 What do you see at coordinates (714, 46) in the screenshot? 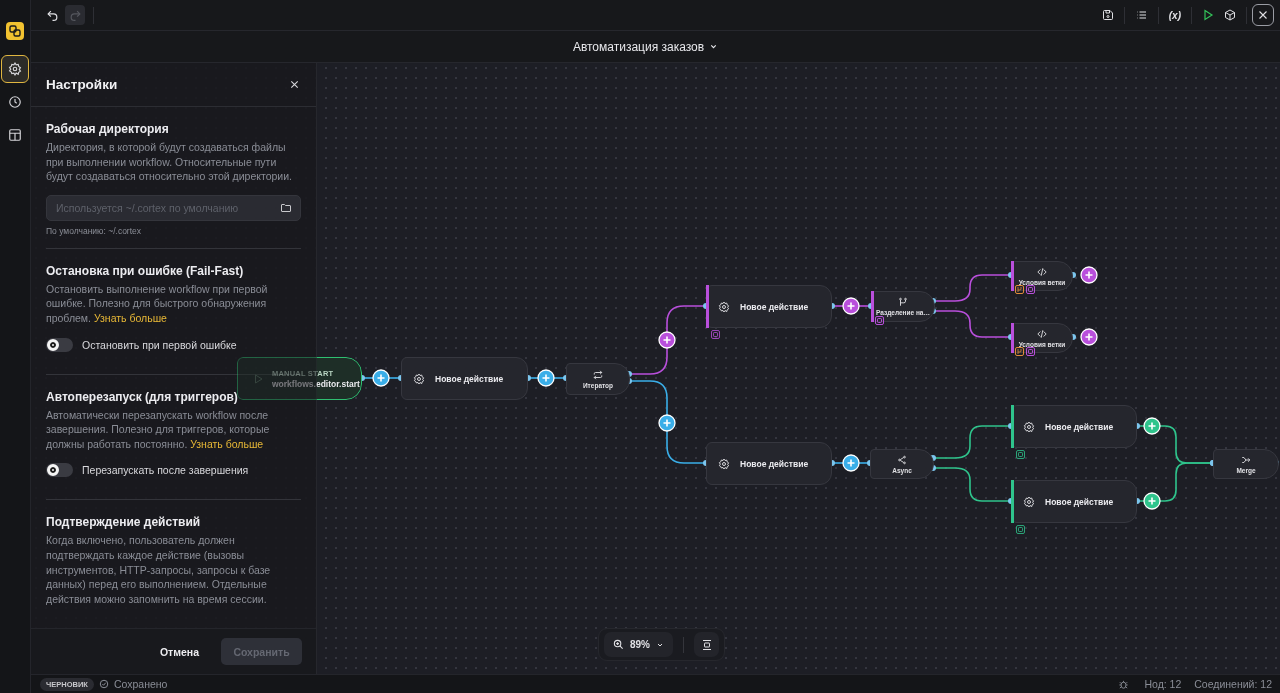
I see `chevron-down-icon` at bounding box center [714, 46].